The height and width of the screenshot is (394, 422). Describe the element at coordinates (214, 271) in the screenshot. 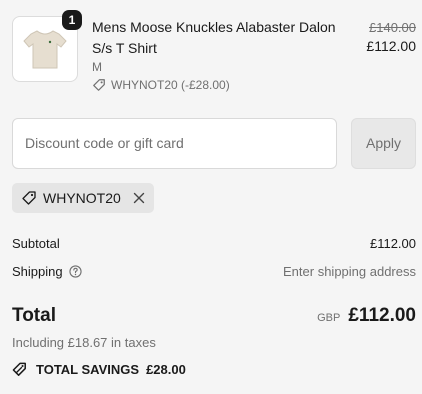

I see `shipping-row: Shipping Enter shipping address` at that location.